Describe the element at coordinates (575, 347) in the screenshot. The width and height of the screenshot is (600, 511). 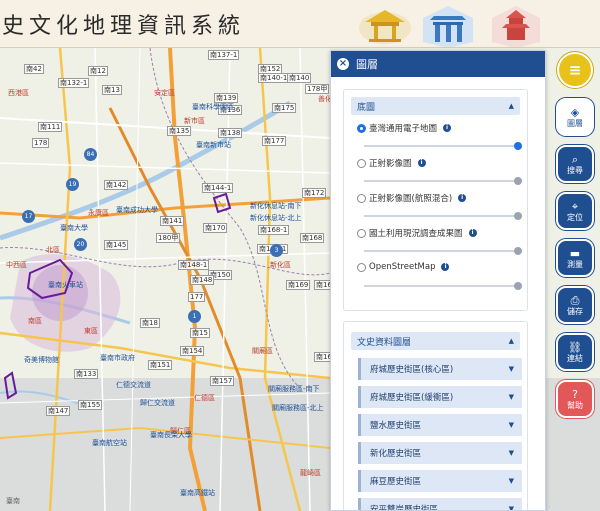
I see `link-icon: ⛓` at that location.